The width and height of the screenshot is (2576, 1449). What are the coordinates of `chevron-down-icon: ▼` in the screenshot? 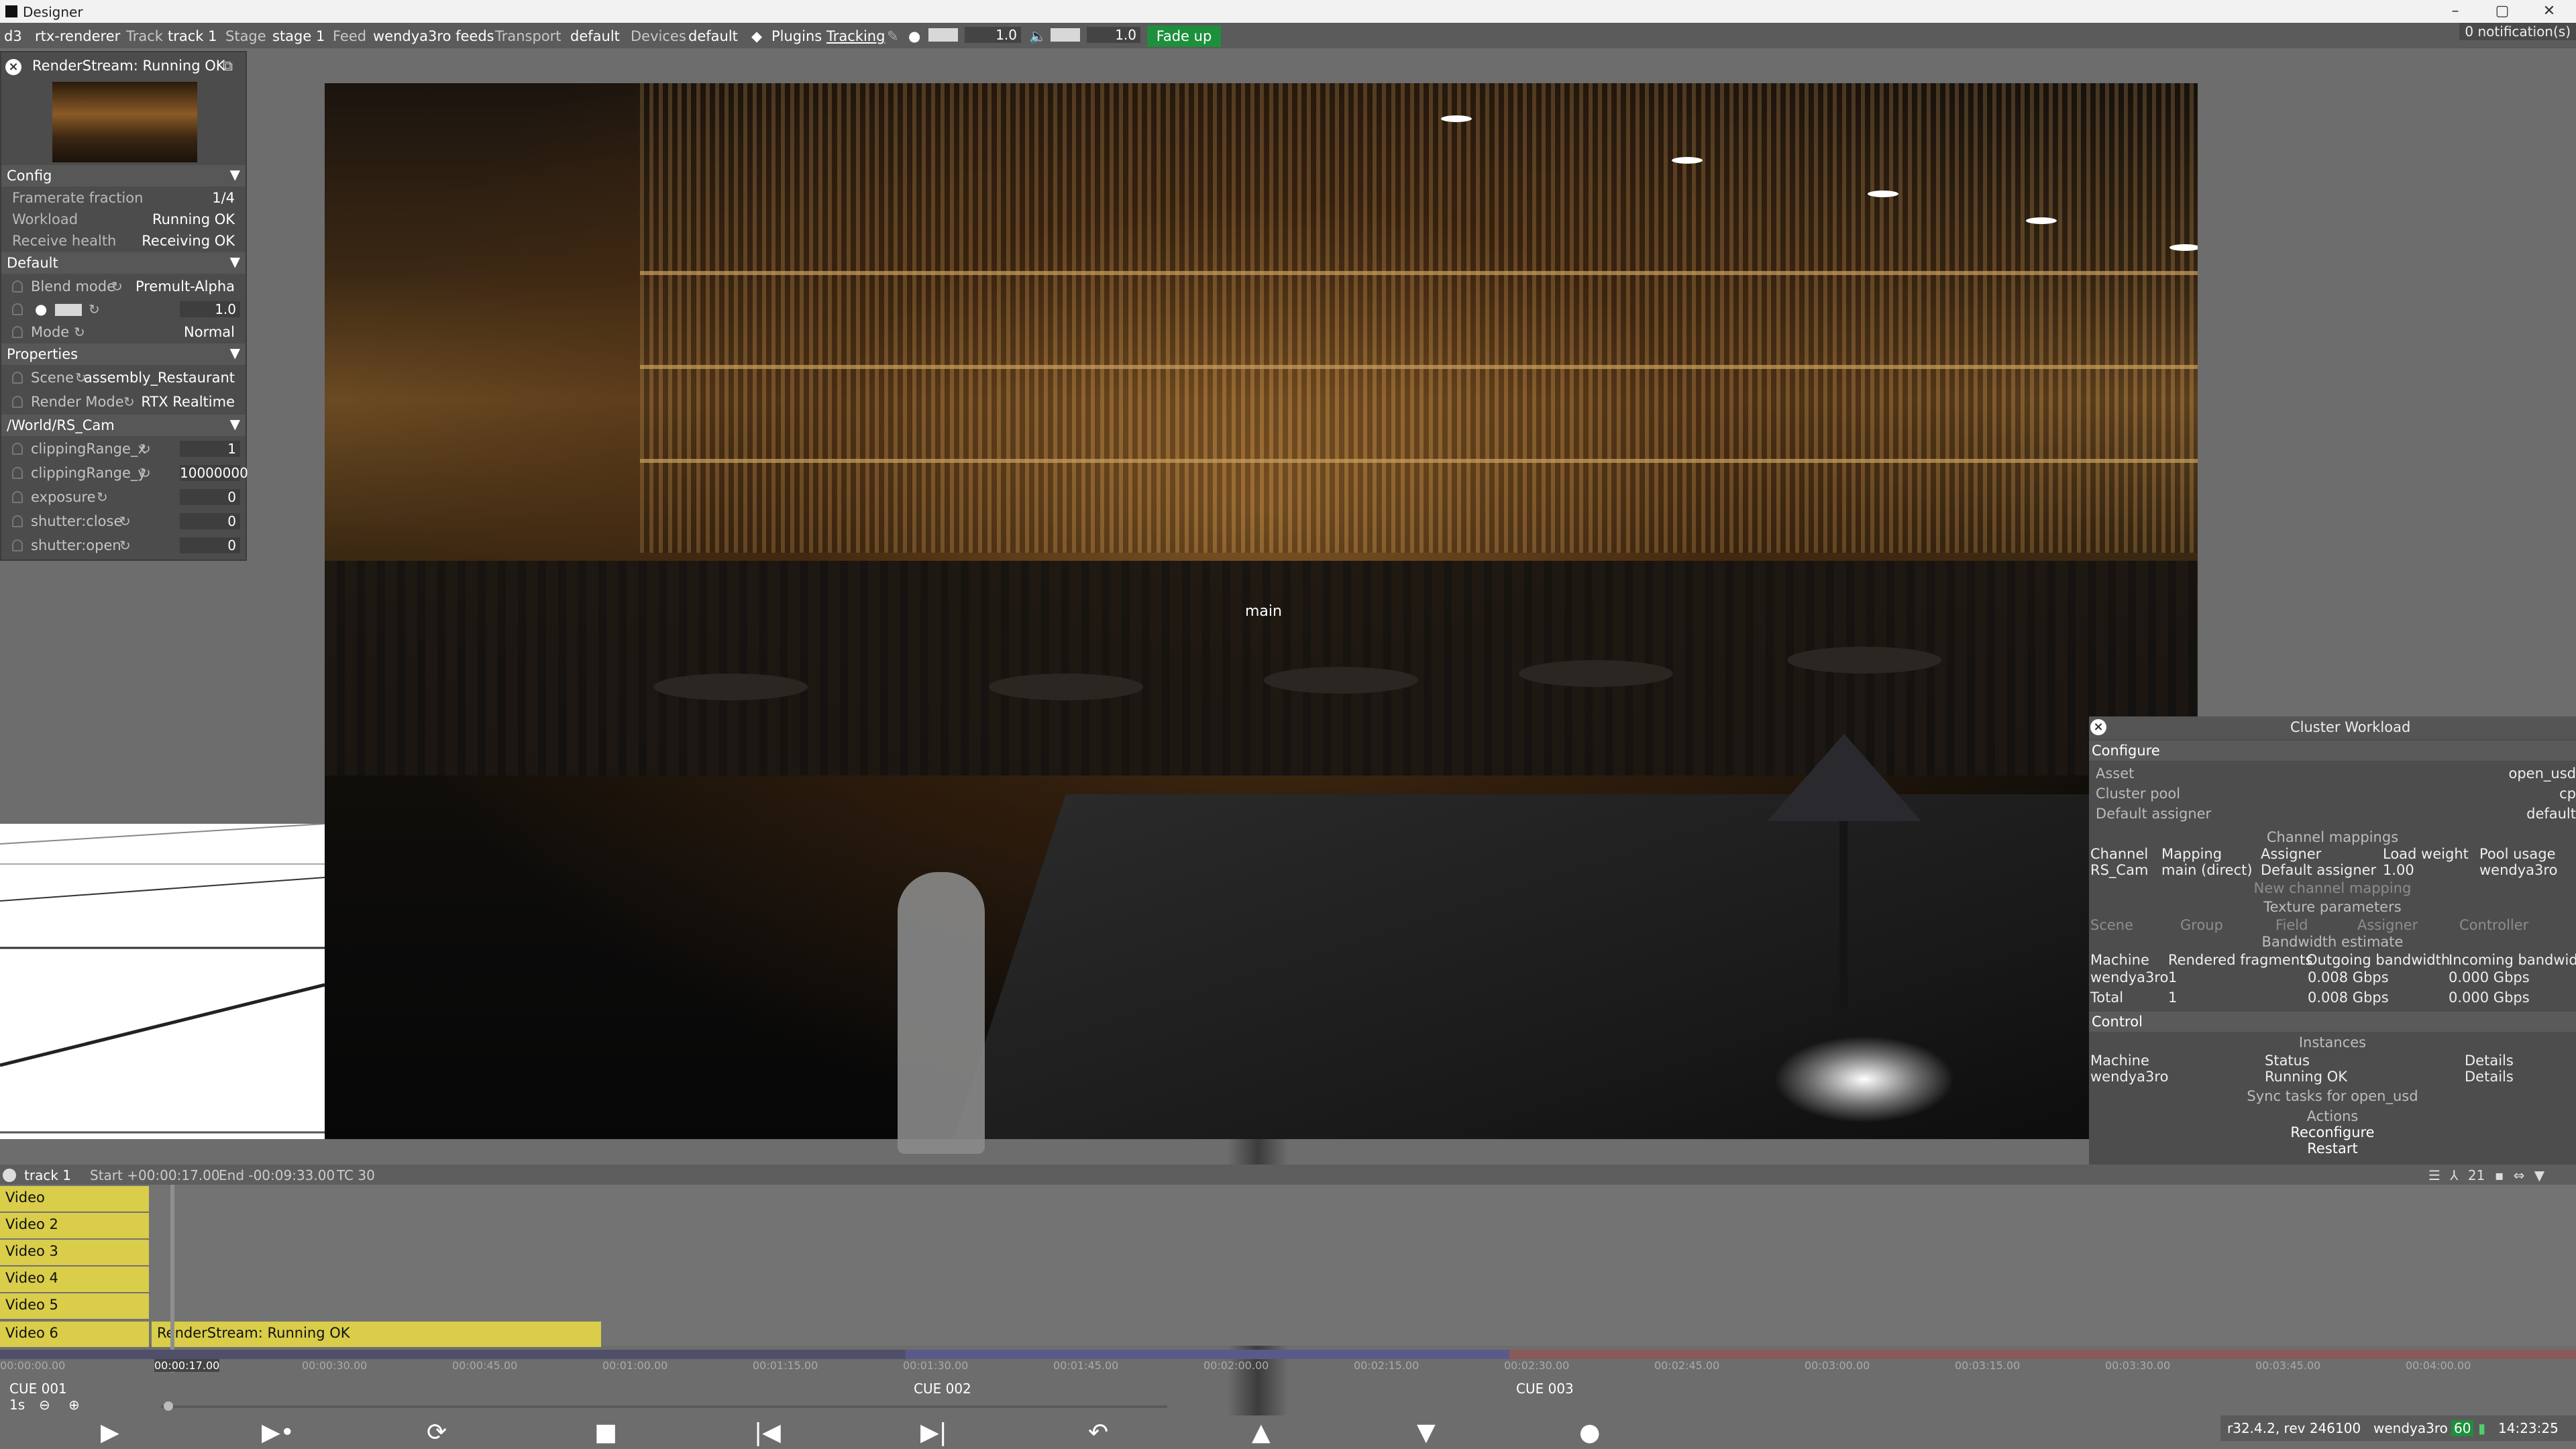 It's located at (2539, 1175).